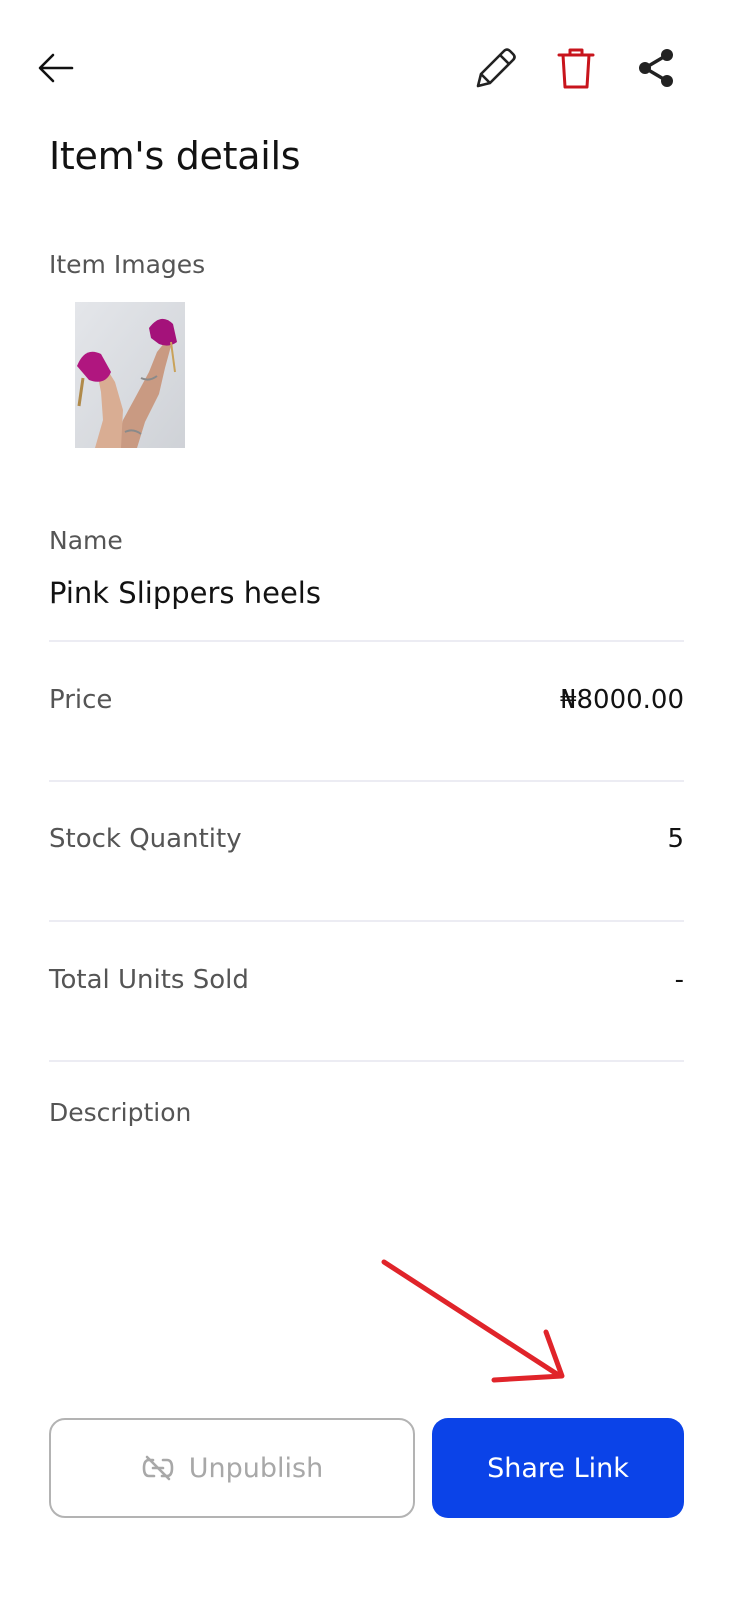 The height and width of the screenshot is (1600, 733). Describe the element at coordinates (149, 980) in the screenshot. I see `total-units-sold-label: Total Units Sold` at that location.